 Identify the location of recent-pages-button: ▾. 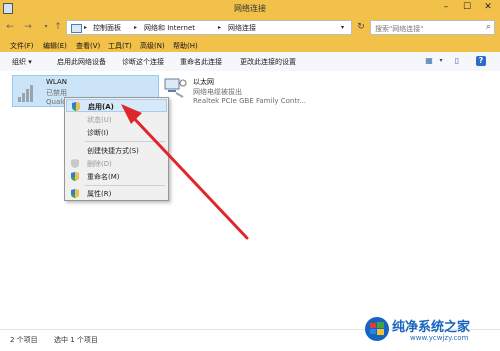
(46, 27).